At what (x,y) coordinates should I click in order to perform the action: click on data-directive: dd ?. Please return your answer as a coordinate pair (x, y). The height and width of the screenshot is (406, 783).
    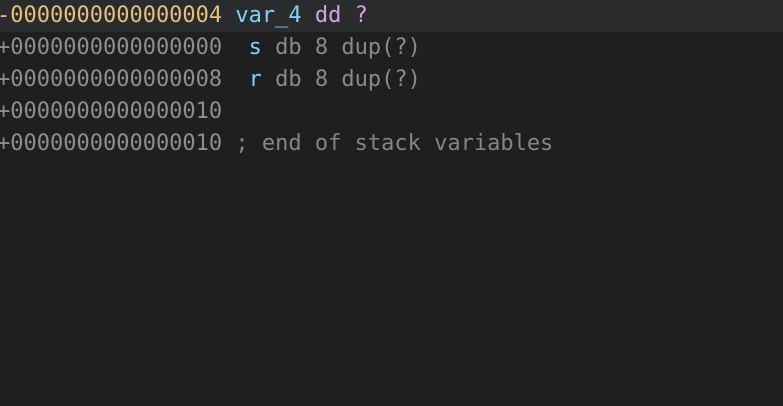
    Looking at the image, I should click on (341, 15).